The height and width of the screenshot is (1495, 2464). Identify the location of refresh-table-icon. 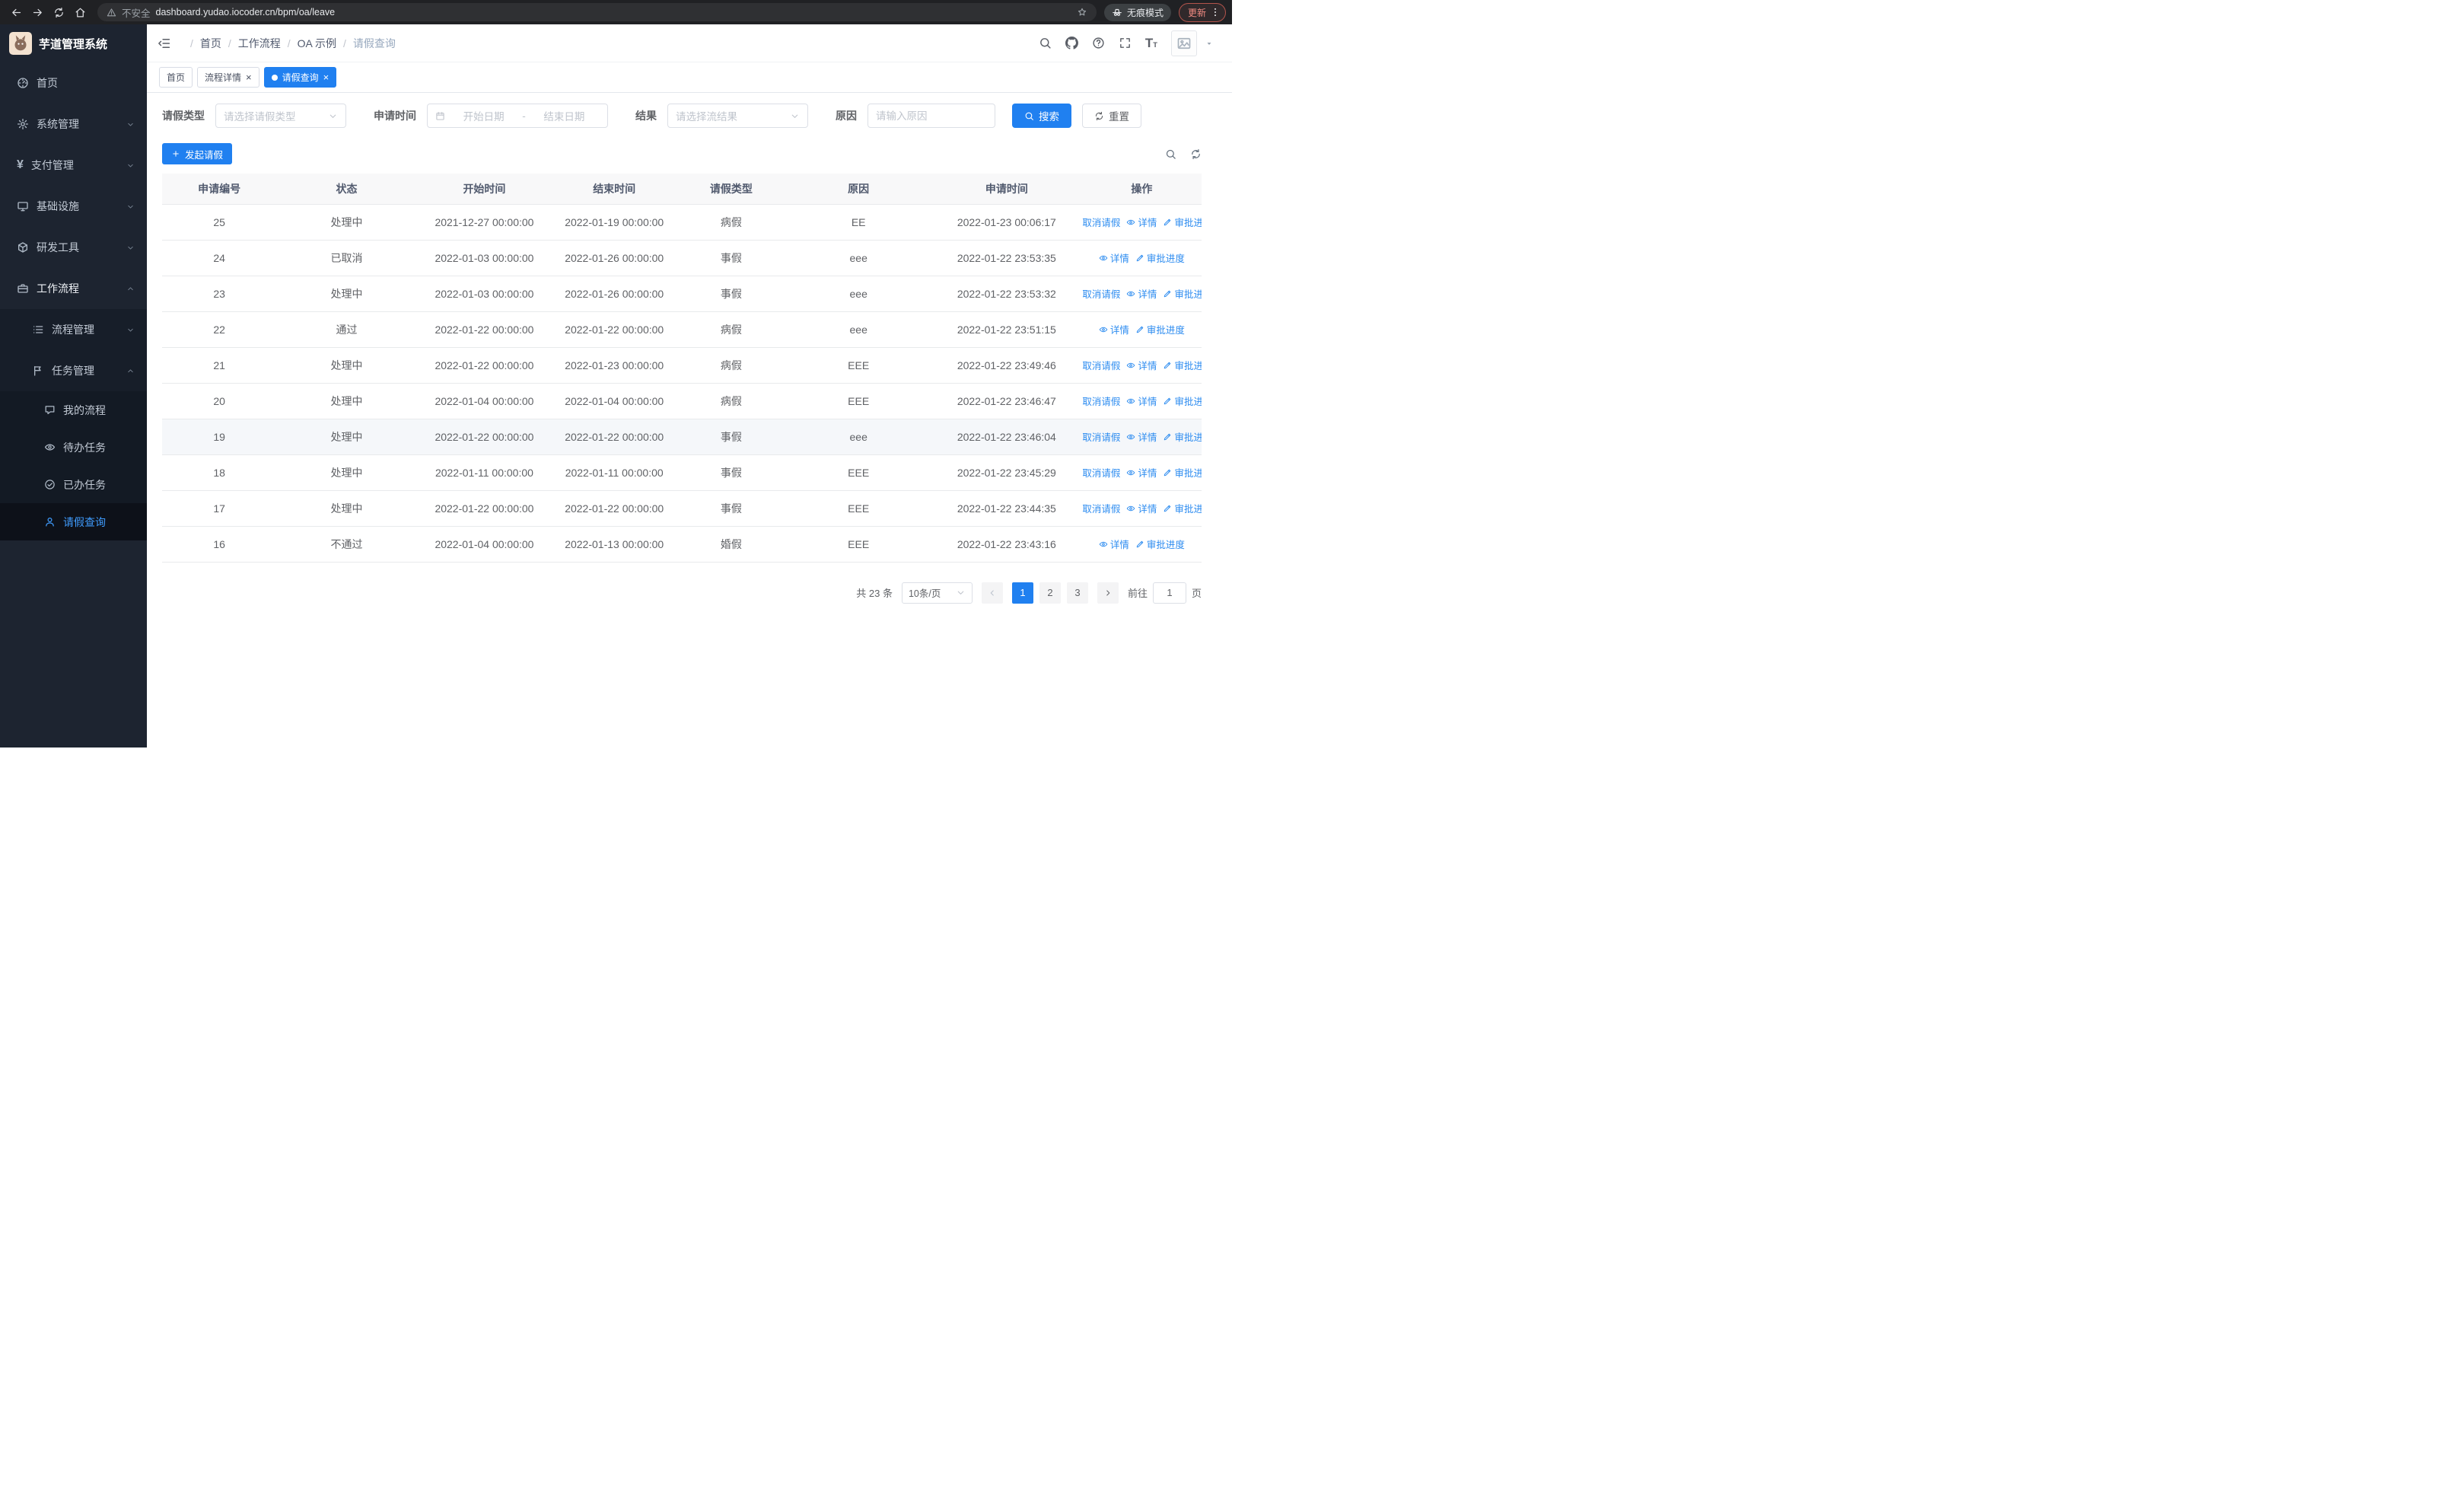
(1196, 154).